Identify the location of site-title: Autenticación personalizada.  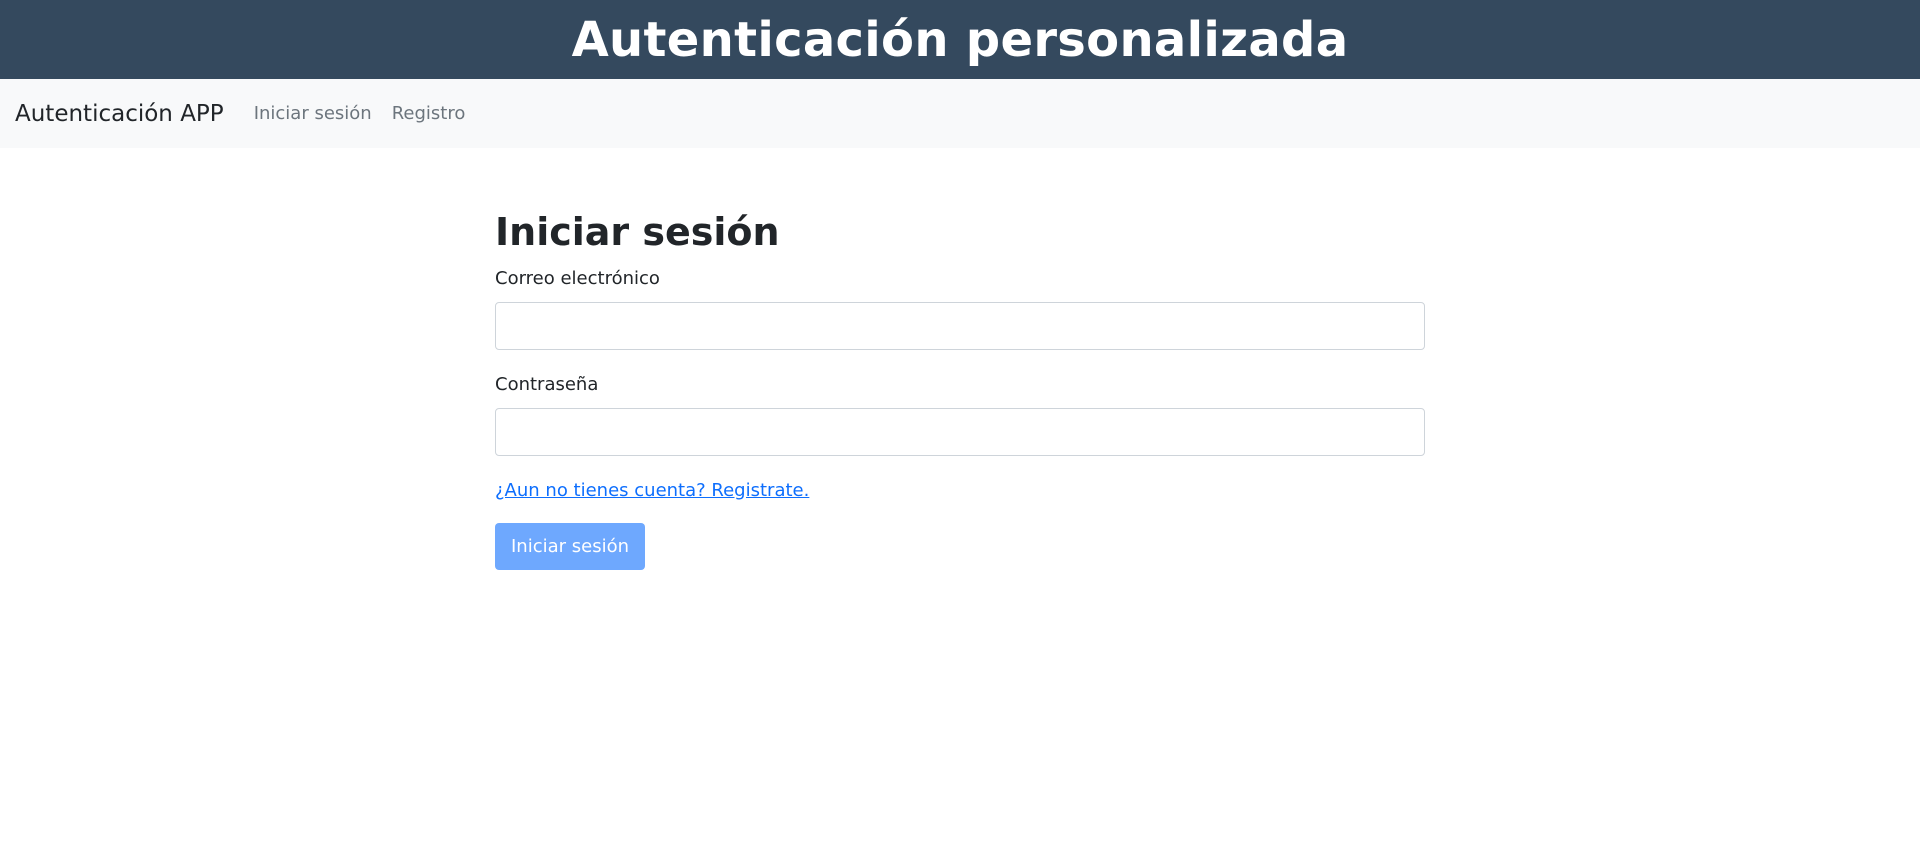
(960, 39).